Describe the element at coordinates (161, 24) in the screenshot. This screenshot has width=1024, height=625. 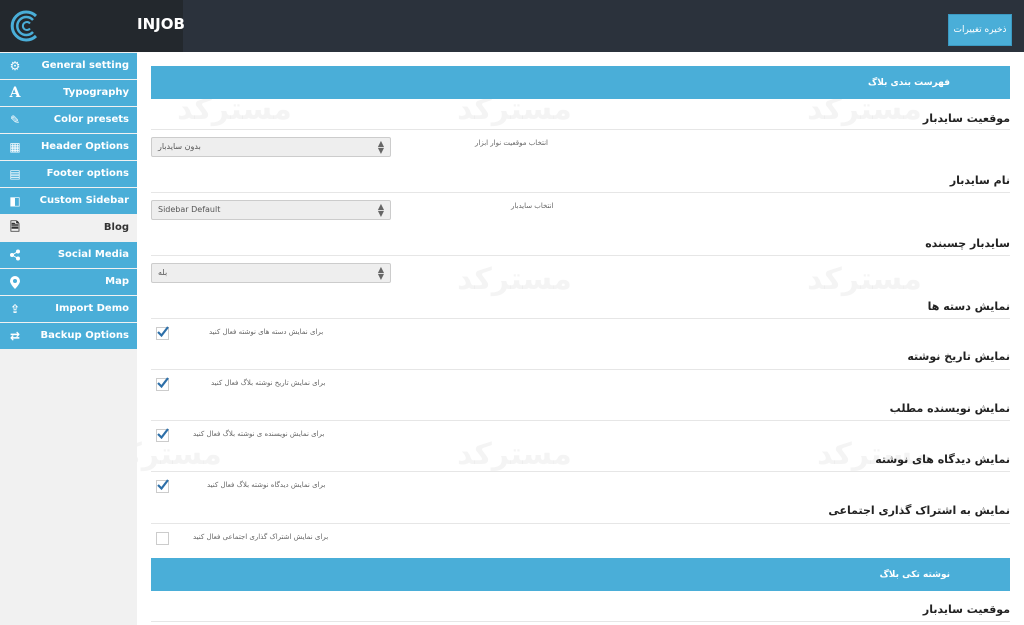
I see `brand-name: INJOB` at that location.